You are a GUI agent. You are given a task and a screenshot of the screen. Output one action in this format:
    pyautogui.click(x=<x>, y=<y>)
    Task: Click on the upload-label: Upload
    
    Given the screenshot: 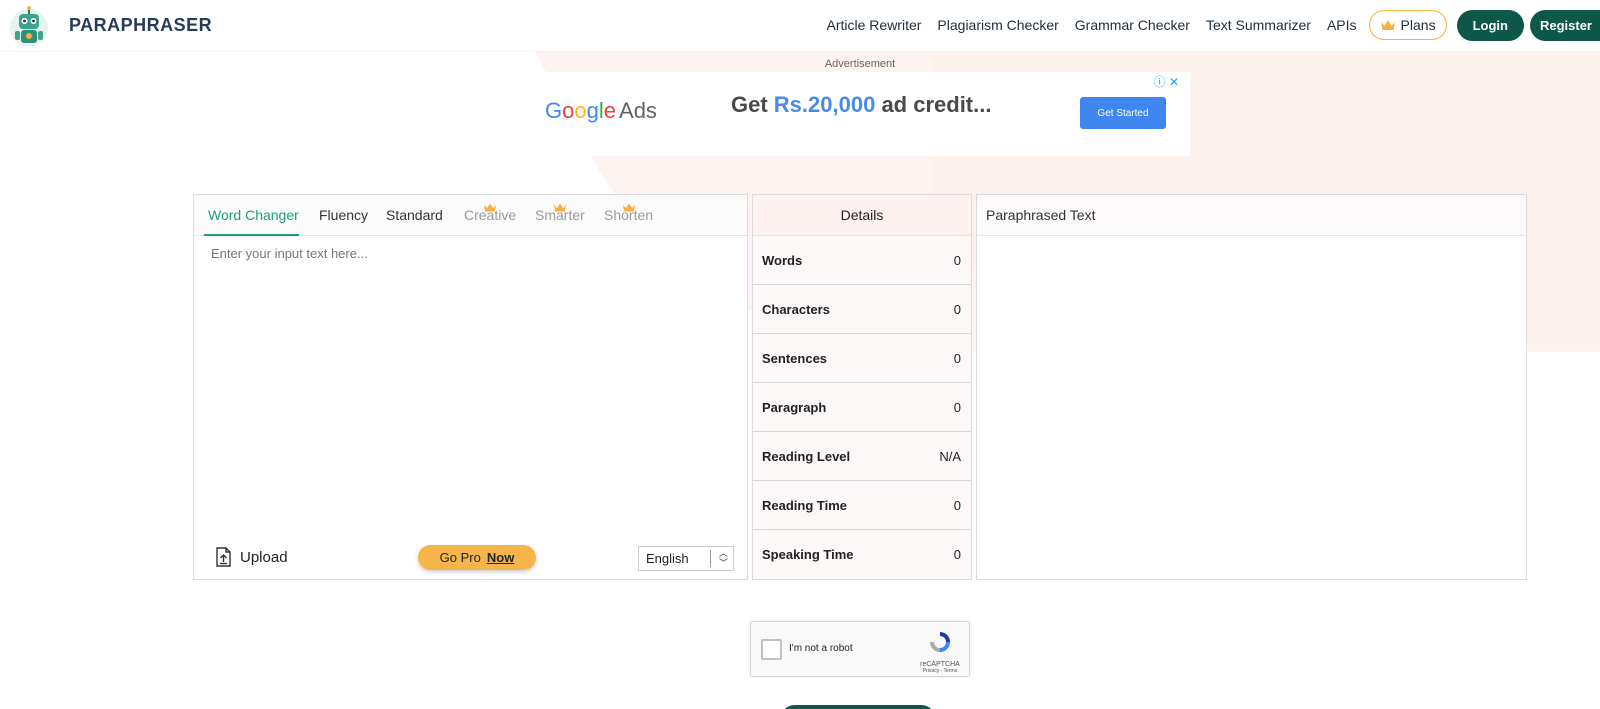 What is the action you would take?
    pyautogui.click(x=264, y=557)
    